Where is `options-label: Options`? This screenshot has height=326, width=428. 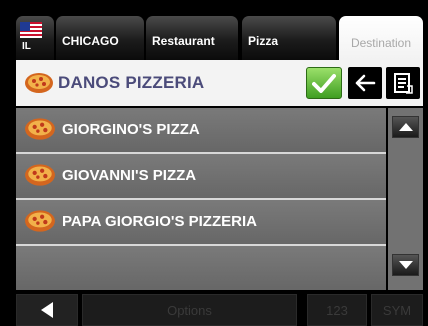 options-label: Options is located at coordinates (189, 310).